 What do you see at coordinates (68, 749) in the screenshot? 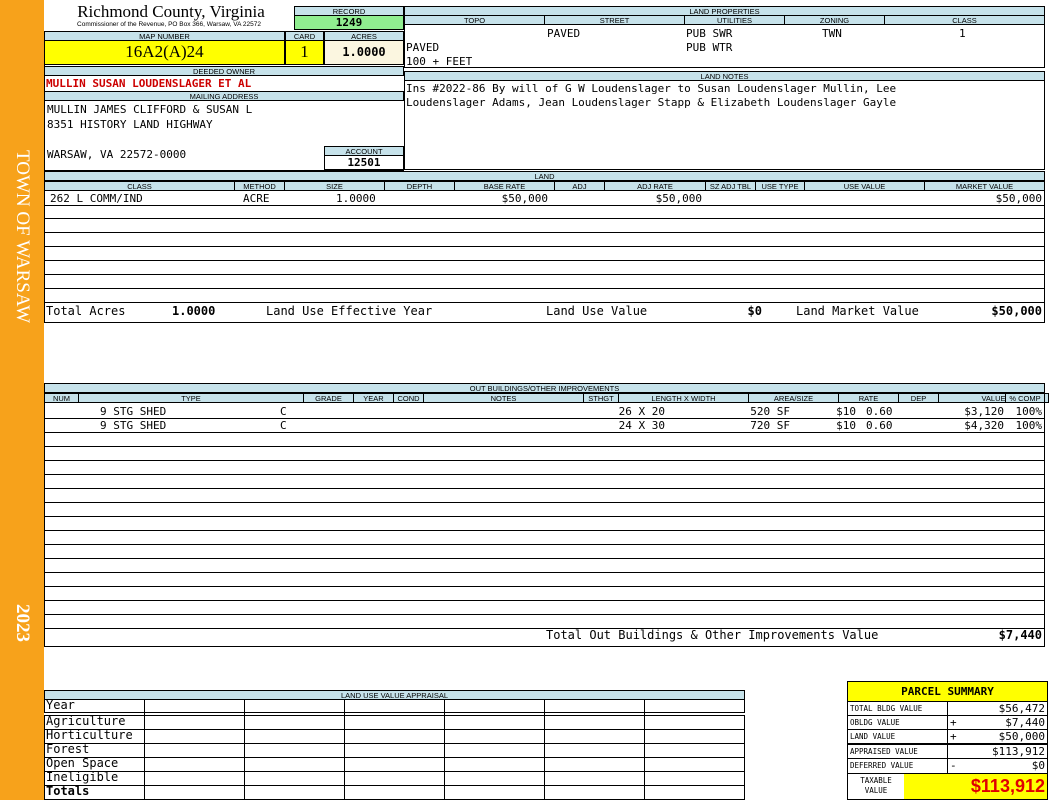
I see `luva-row-forest: Forest` at bounding box center [68, 749].